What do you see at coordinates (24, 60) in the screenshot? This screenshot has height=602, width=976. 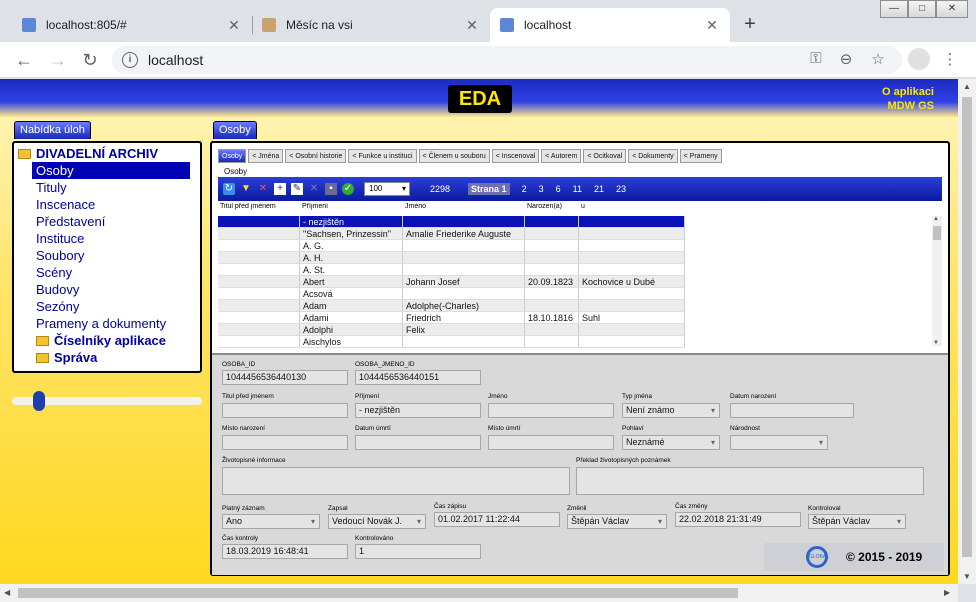 I see `back-arrow-icon: ←` at bounding box center [24, 60].